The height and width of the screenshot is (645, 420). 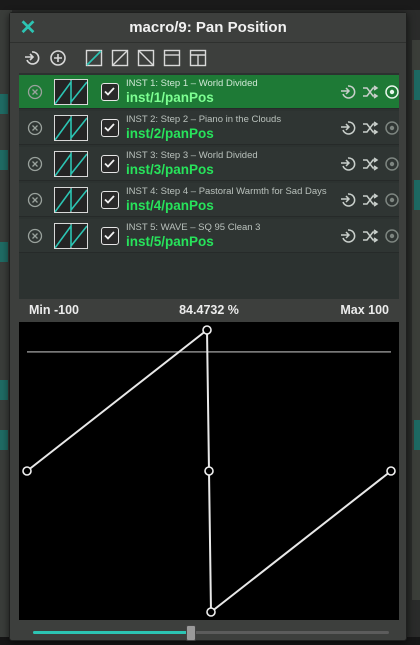 What do you see at coordinates (193, 227) in the screenshot?
I see `instrument-label: INST 5: WAVE – SQ 95 Clean 3` at bounding box center [193, 227].